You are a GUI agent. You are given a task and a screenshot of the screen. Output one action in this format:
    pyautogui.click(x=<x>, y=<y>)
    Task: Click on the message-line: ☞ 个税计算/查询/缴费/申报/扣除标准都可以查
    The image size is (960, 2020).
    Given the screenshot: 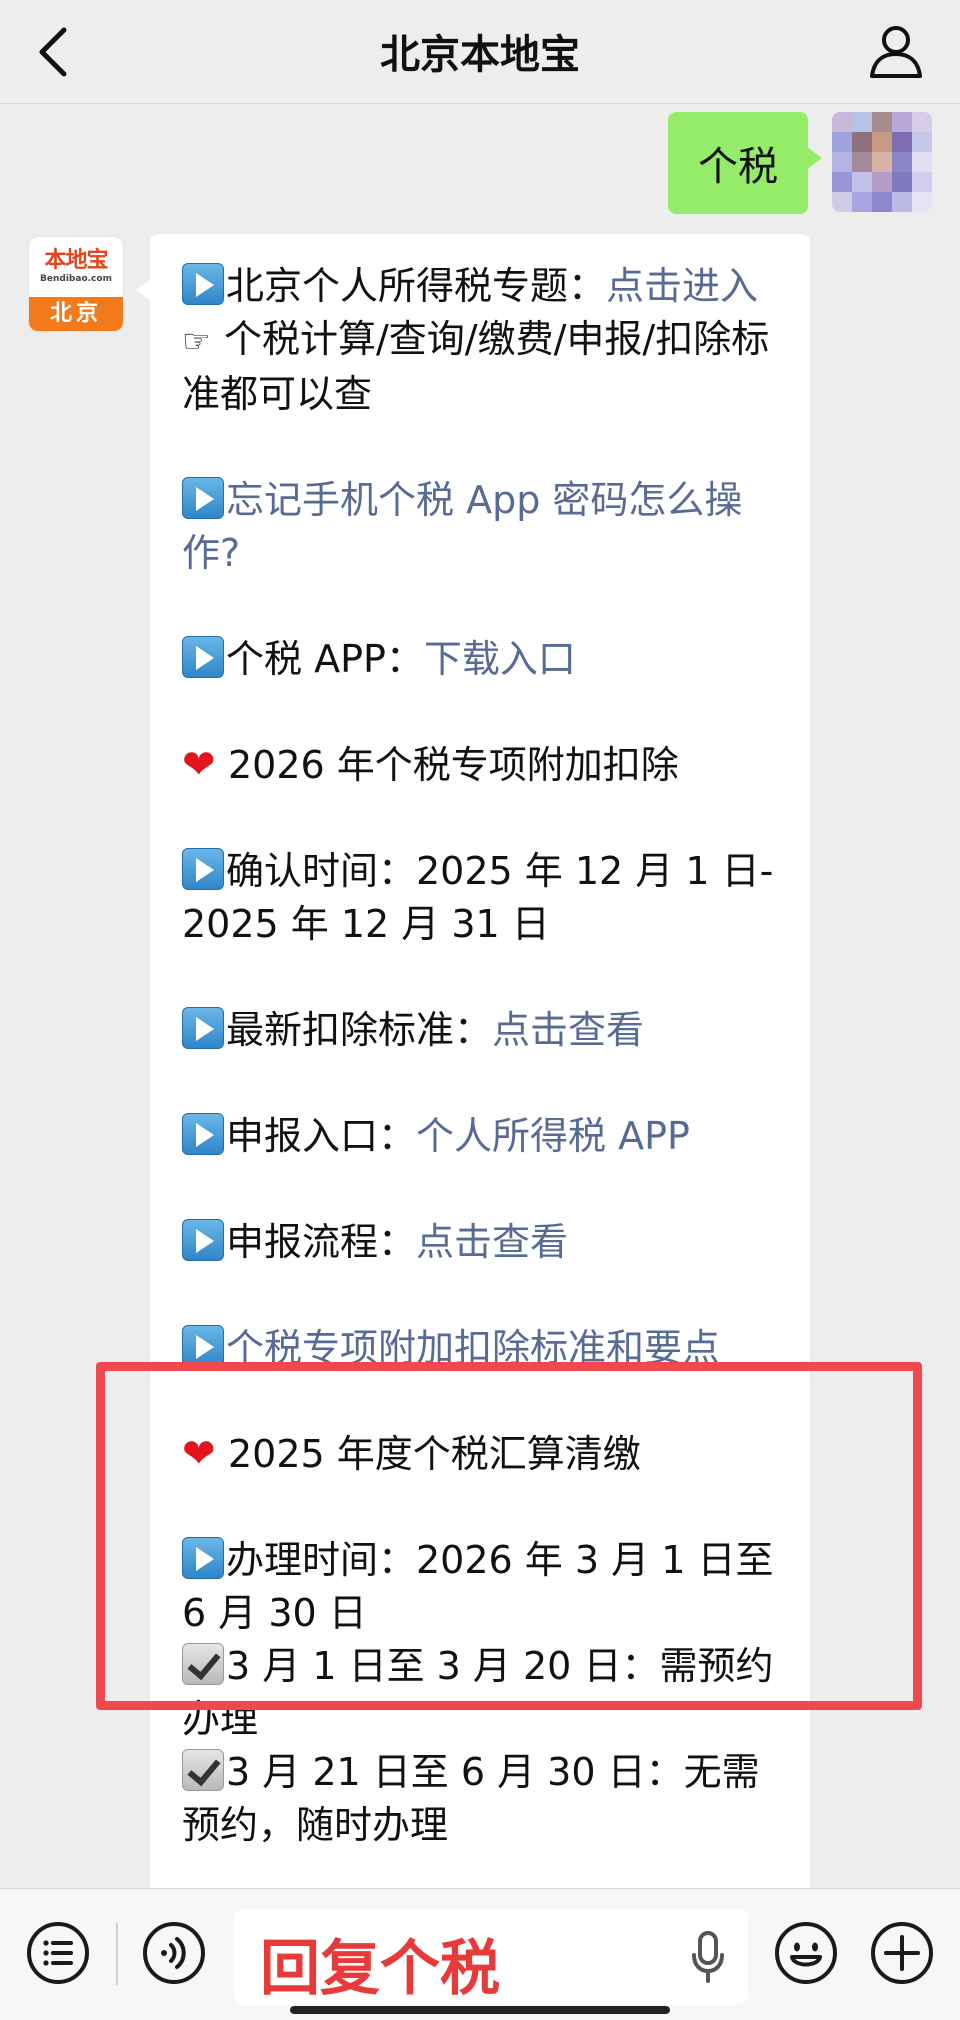 What is the action you would take?
    pyautogui.click(x=481, y=367)
    